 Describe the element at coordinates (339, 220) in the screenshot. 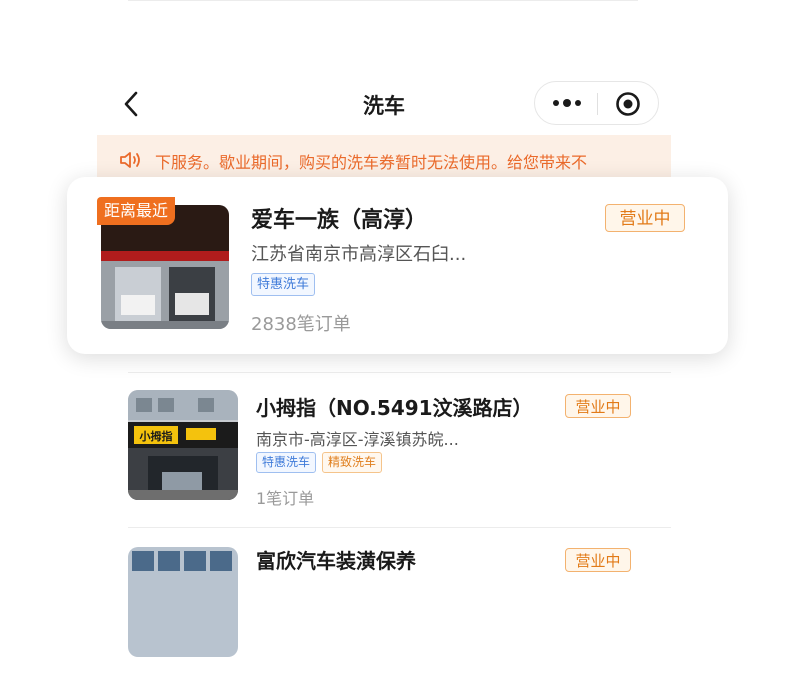

I see `shop-name: 爱车一族（高淳）` at that location.